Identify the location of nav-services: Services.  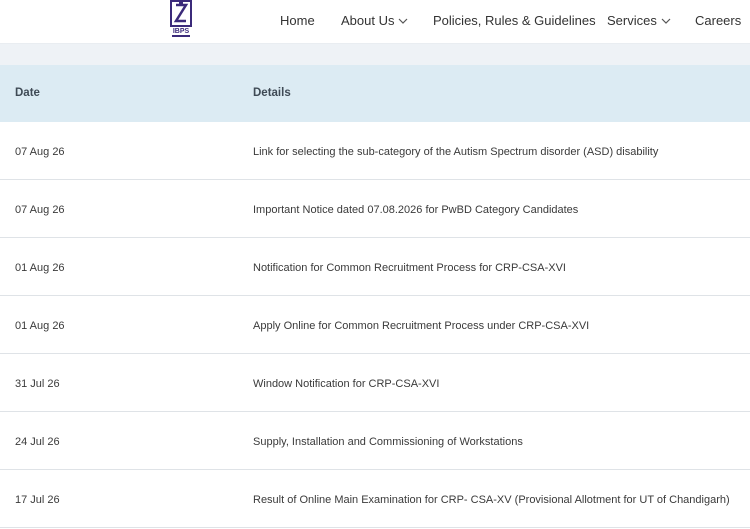
(639, 20).